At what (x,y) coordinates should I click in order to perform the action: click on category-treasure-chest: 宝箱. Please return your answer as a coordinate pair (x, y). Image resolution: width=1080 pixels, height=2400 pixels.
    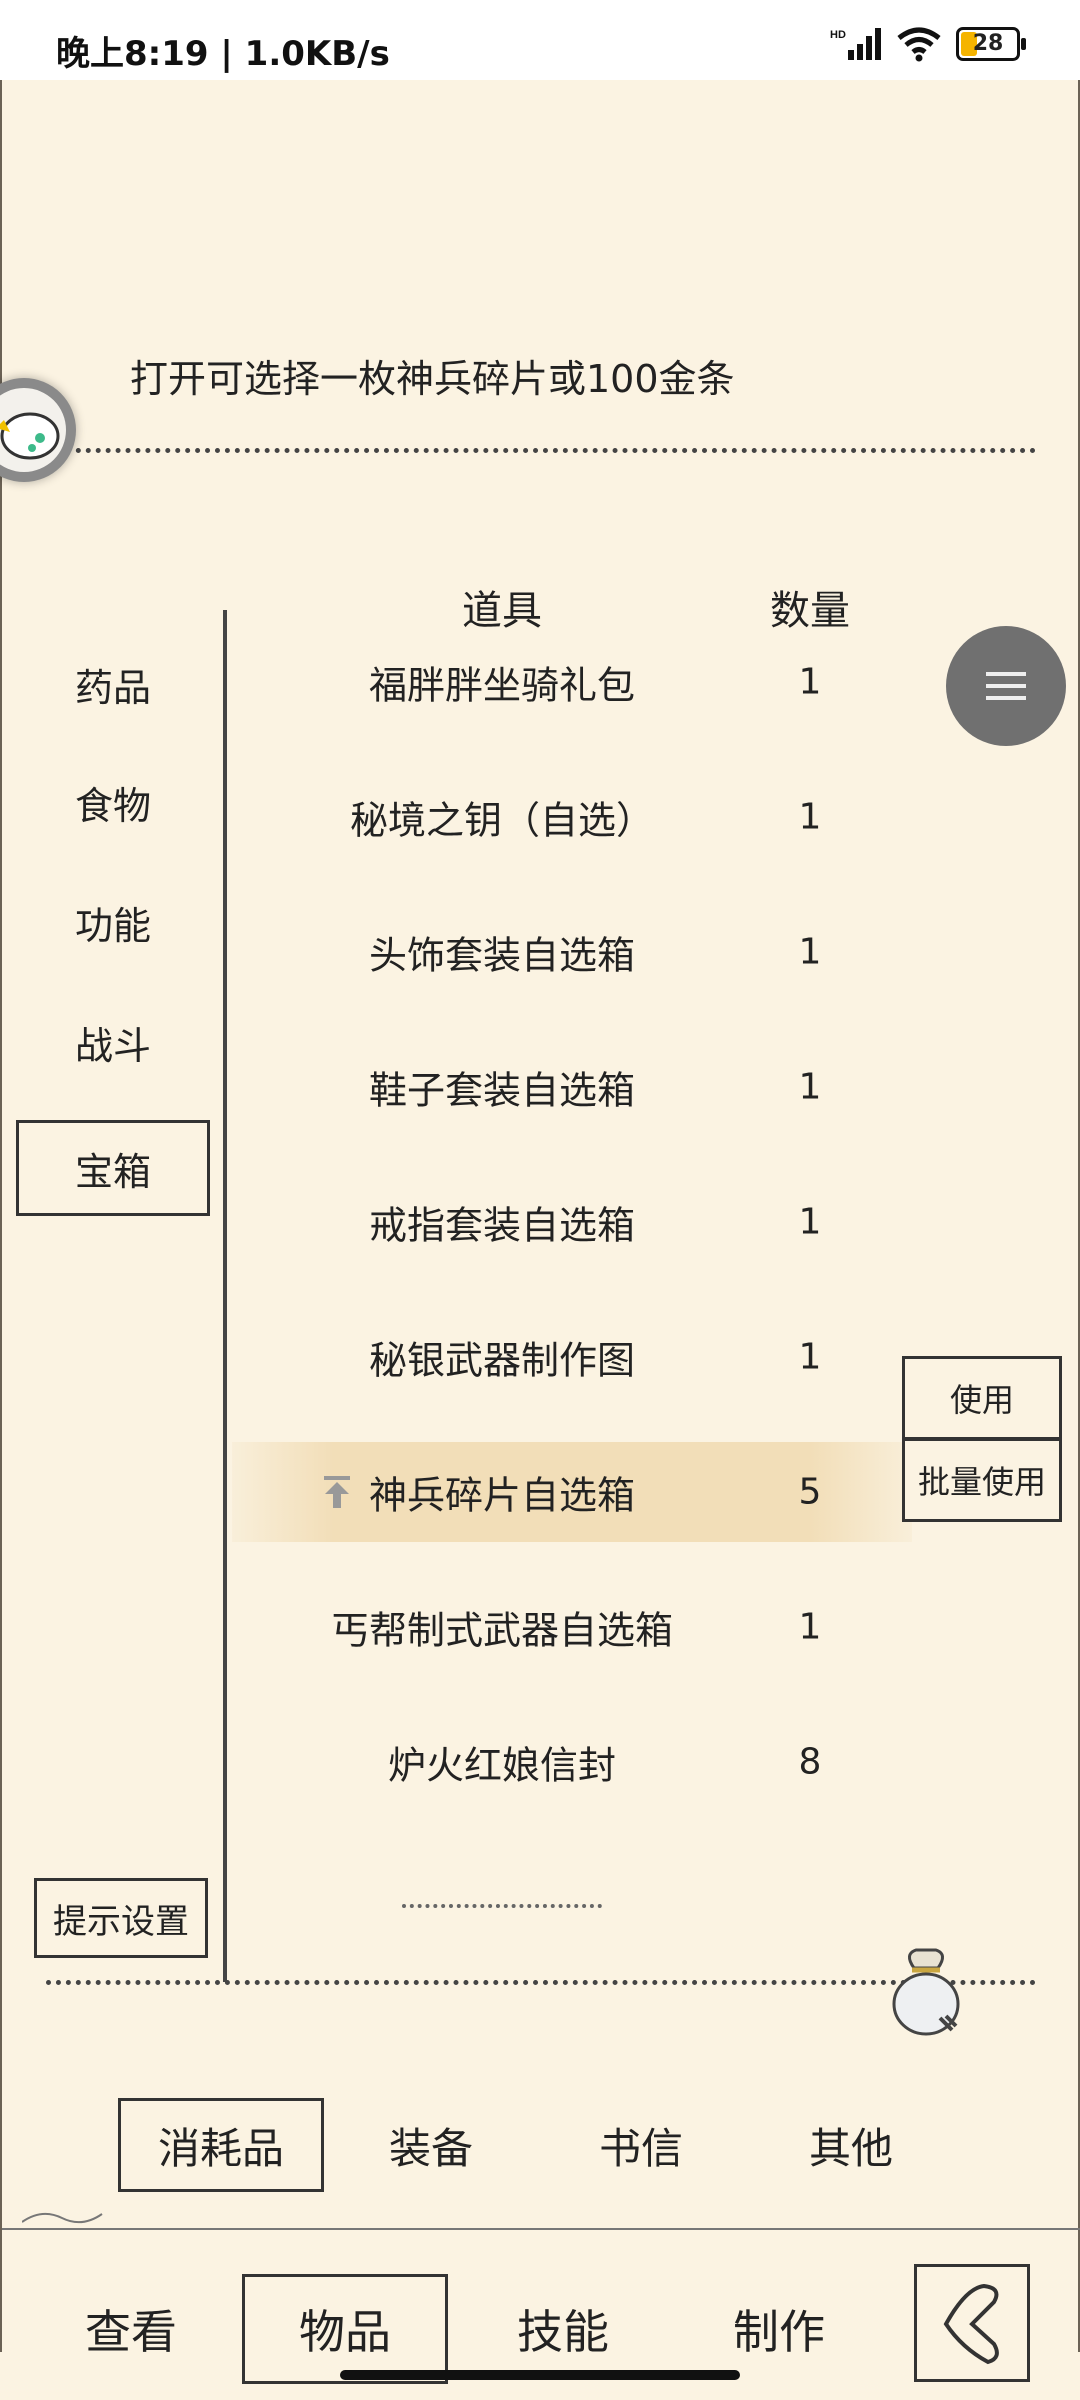
    Looking at the image, I should click on (113, 1168).